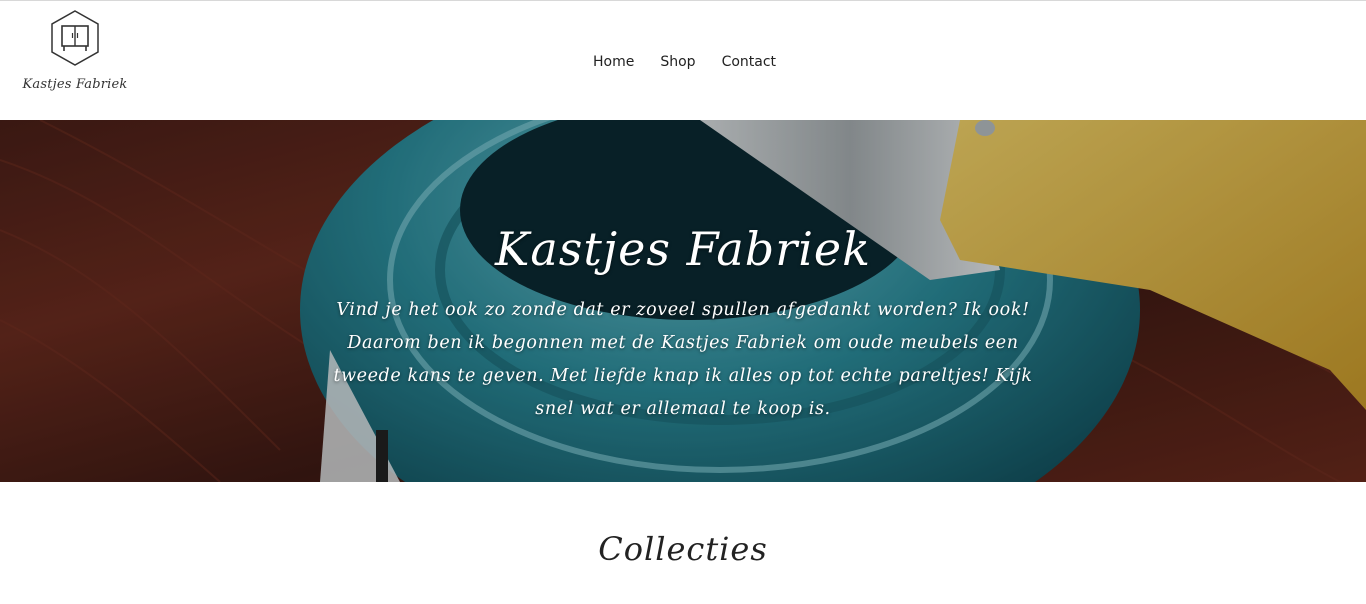 The height and width of the screenshot is (604, 1366). Describe the element at coordinates (75, 84) in the screenshot. I see `logo-text: Kastjes Fabriek` at that location.